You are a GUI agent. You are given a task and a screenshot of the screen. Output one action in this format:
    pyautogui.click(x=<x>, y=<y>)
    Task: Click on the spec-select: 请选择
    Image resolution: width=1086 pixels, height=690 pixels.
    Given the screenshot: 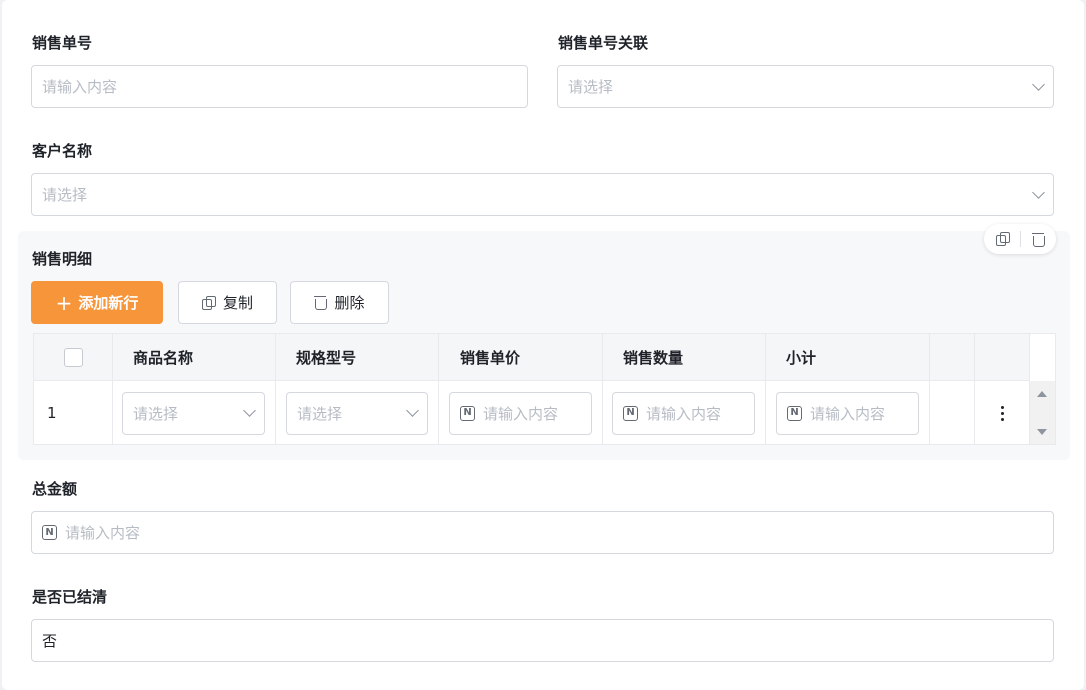 What is the action you would take?
    pyautogui.click(x=357, y=413)
    